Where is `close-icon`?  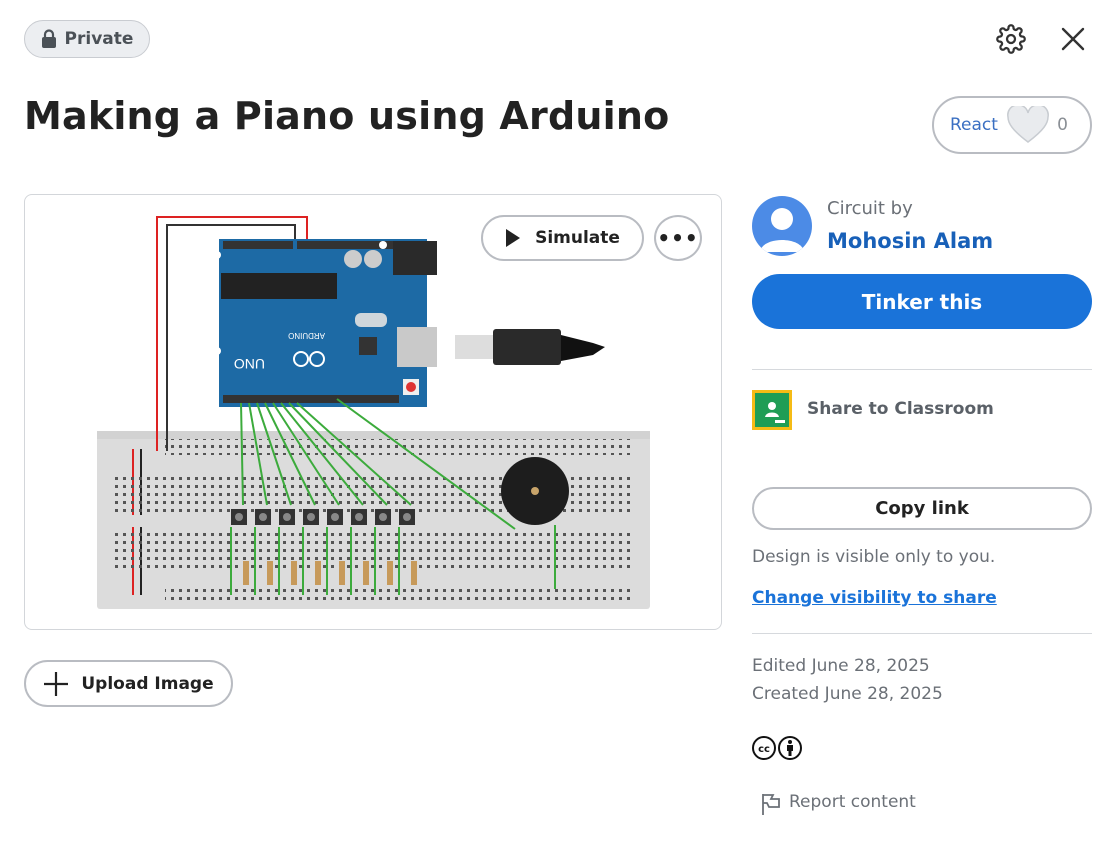
close-icon is located at coordinates (1073, 39).